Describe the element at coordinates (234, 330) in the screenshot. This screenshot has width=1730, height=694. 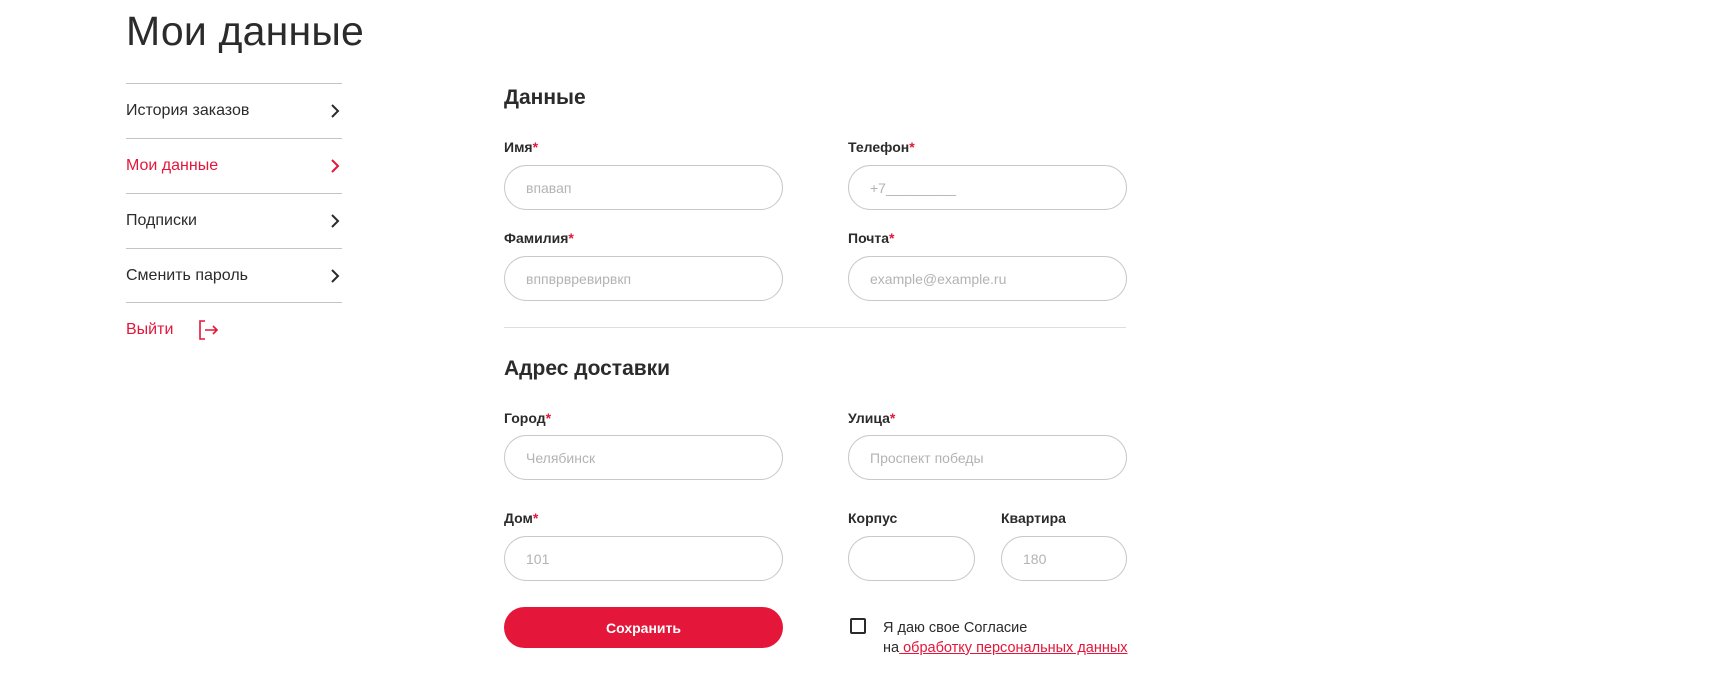
I see `logout-button: Выйти` at that location.